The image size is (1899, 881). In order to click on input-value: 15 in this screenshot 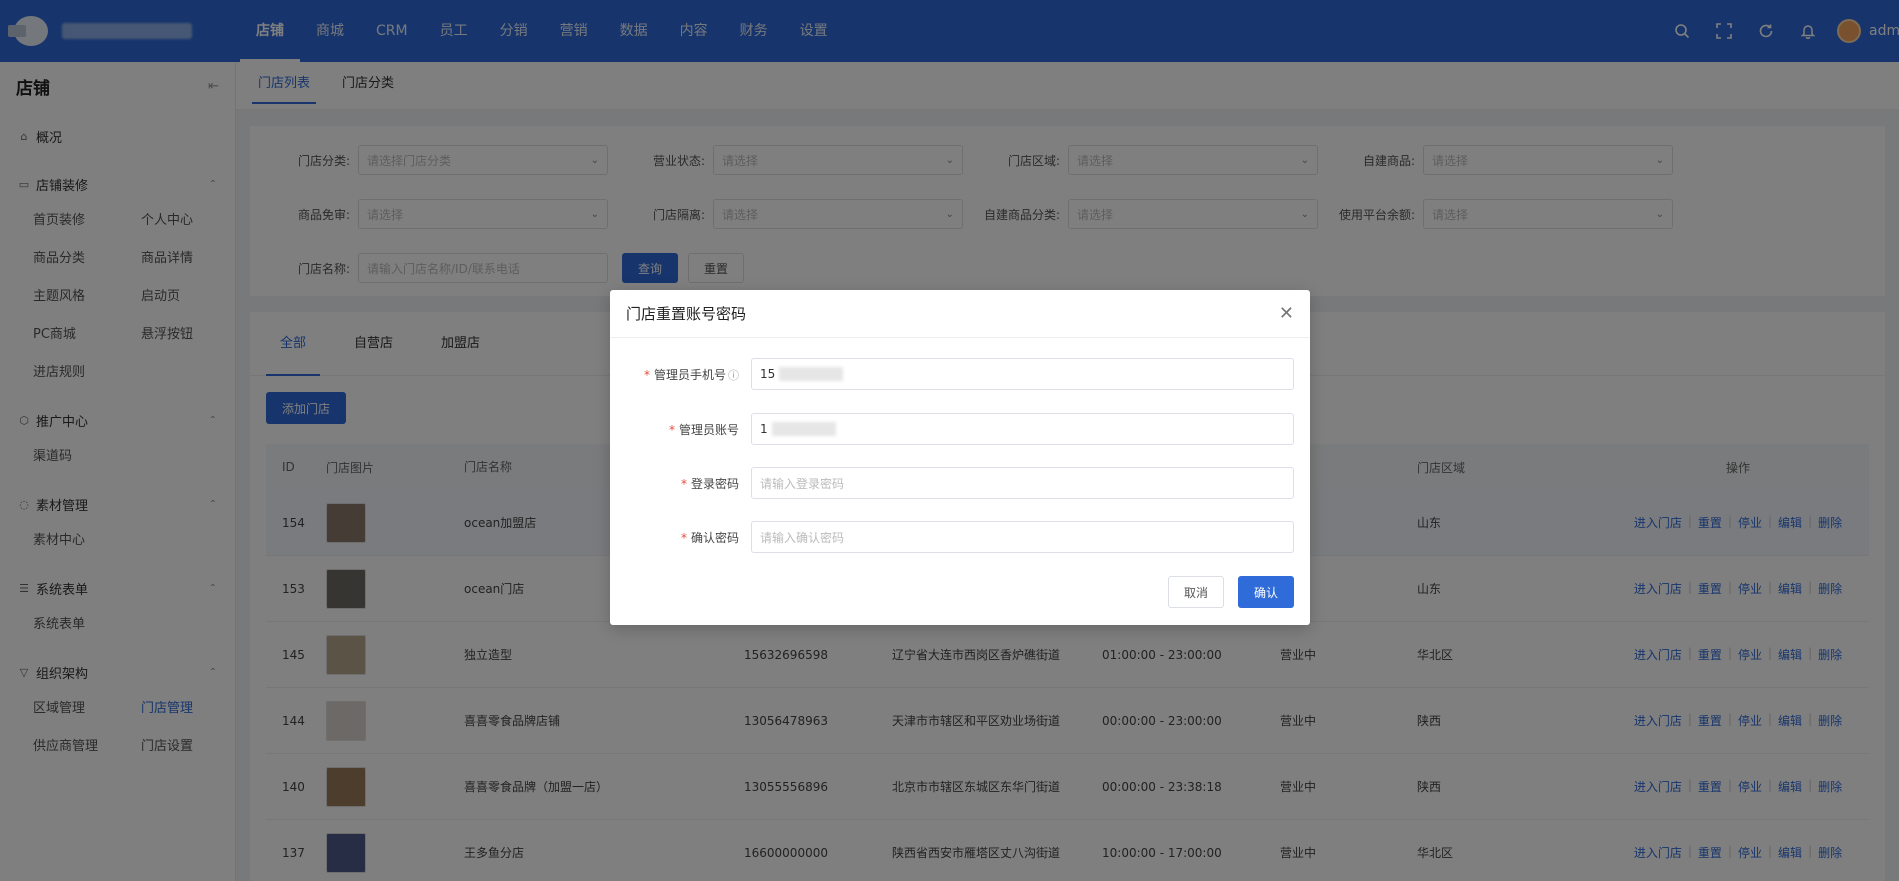, I will do `click(768, 374)`.